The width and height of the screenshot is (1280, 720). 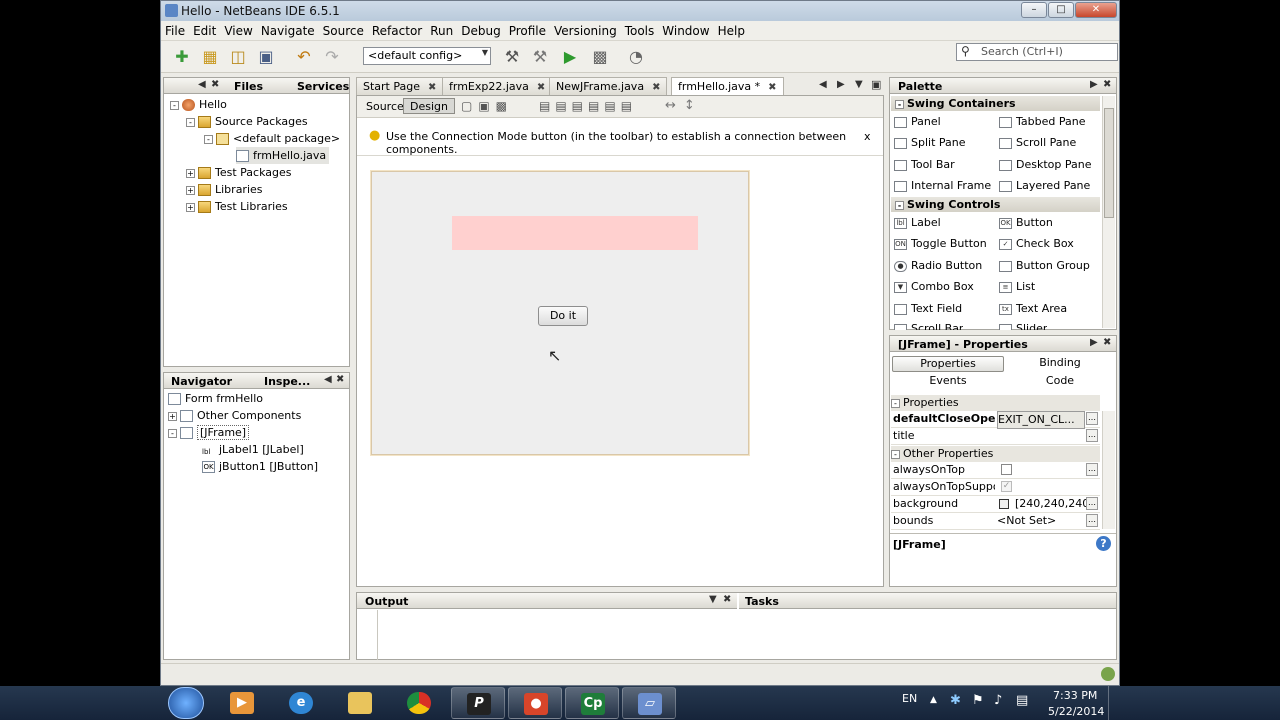 I want to click on palette-scroll-thumb, so click(x=1109, y=163).